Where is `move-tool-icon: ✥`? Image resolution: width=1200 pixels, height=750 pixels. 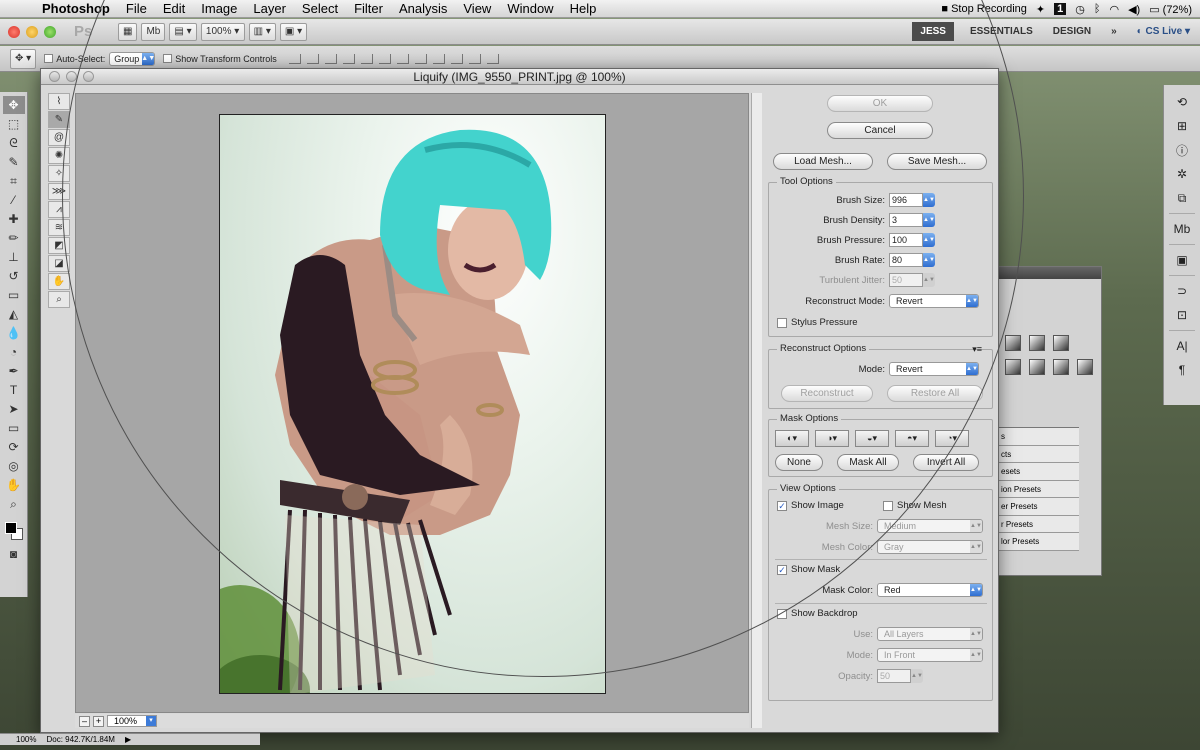 move-tool-icon: ✥ is located at coordinates (13, 105).